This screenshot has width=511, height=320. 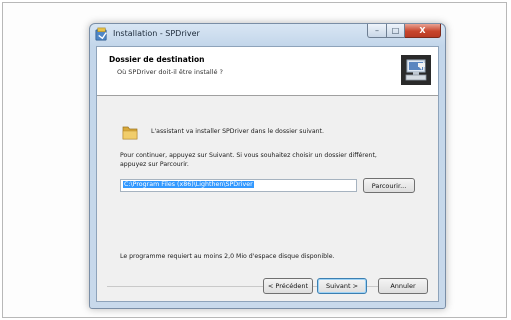 What do you see at coordinates (416, 70) in the screenshot?
I see `computer-install-icon` at bounding box center [416, 70].